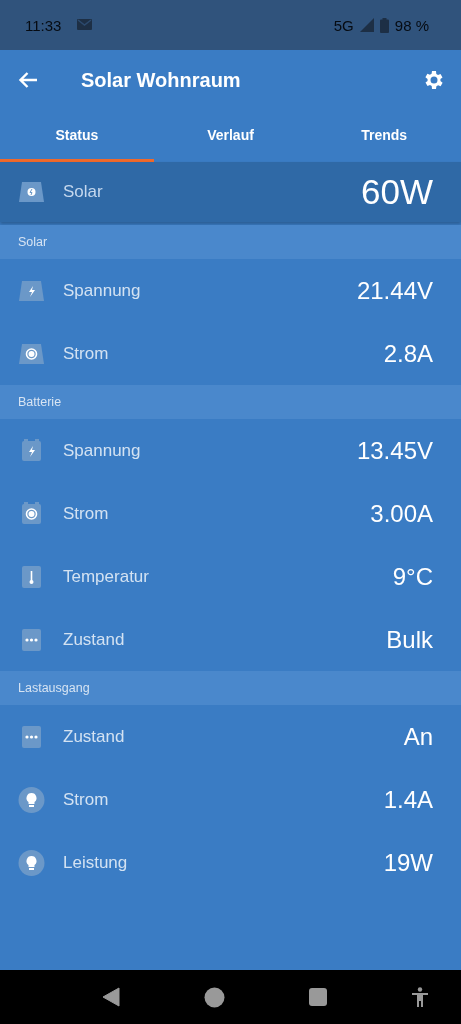 Image resolution: width=461 pixels, height=1024 pixels. What do you see at coordinates (408, 799) in the screenshot?
I see `row-value: 1.4A` at bounding box center [408, 799].